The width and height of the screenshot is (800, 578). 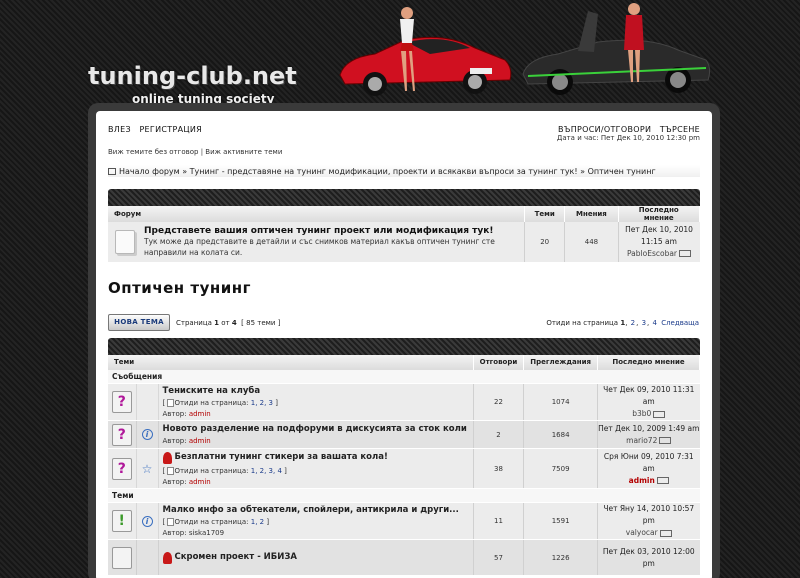 I want to click on topic-views: 1591, so click(x=560, y=521).